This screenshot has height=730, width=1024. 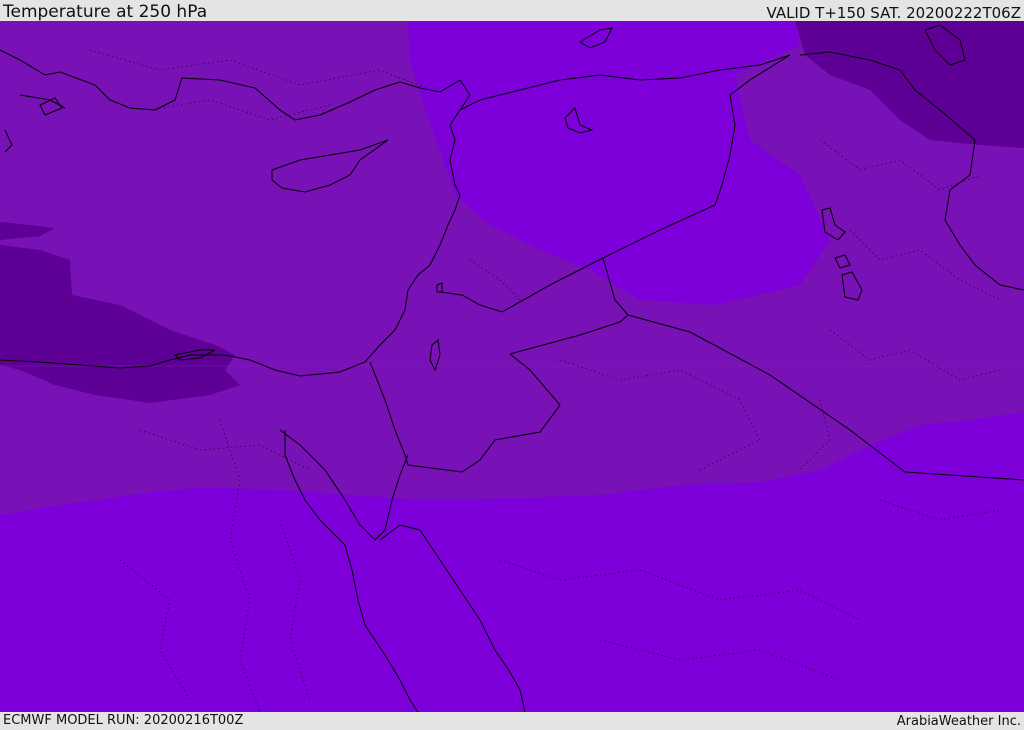 I want to click on map-title: Temperature at 250 hPa, so click(x=105, y=12).